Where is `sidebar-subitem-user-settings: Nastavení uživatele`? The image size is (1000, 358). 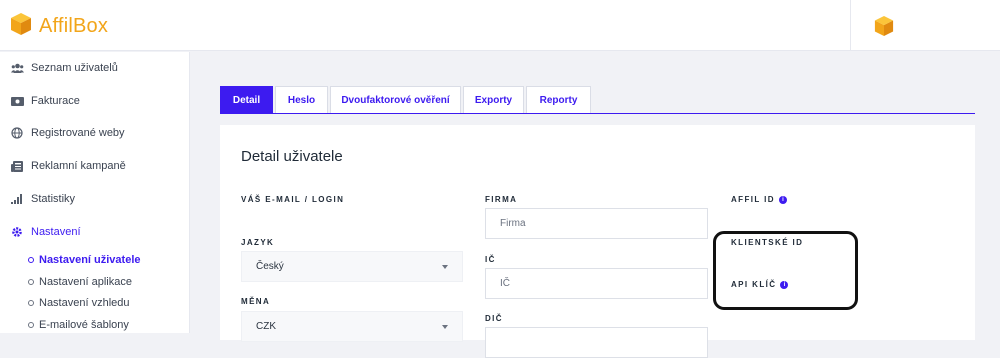
sidebar-subitem-user-settings: Nastavení uživatele is located at coordinates (84, 260).